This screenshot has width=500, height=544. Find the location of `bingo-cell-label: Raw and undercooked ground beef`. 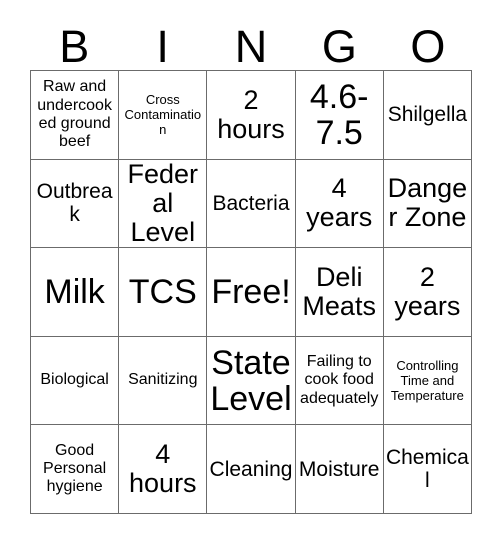

bingo-cell-label: Raw and undercooked ground beef is located at coordinates (74, 114).